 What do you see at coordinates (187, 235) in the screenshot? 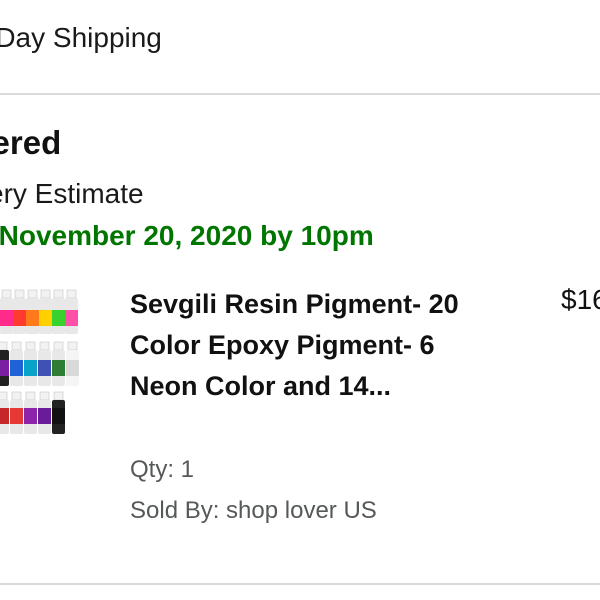
I see `delivery-estimate-date: ay, November 20, 2020 by 10pm` at bounding box center [187, 235].